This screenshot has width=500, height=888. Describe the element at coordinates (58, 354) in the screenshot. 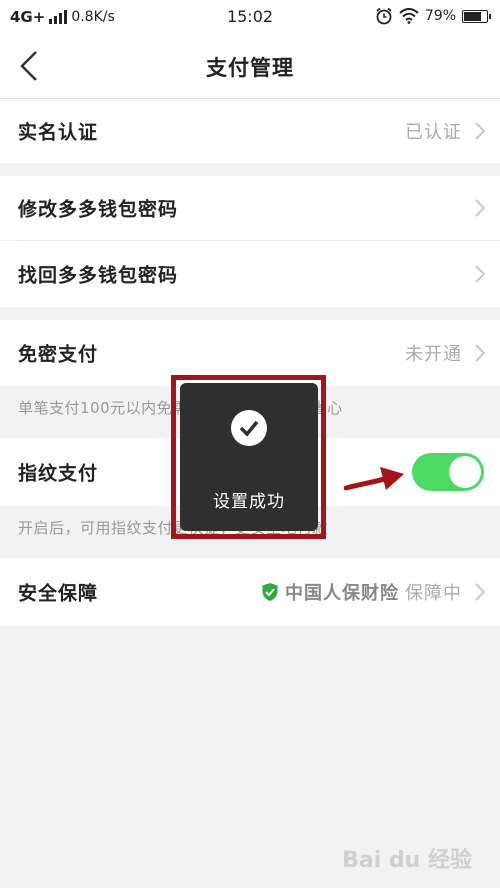

I see `no-password-pay-label: 免密支付` at that location.